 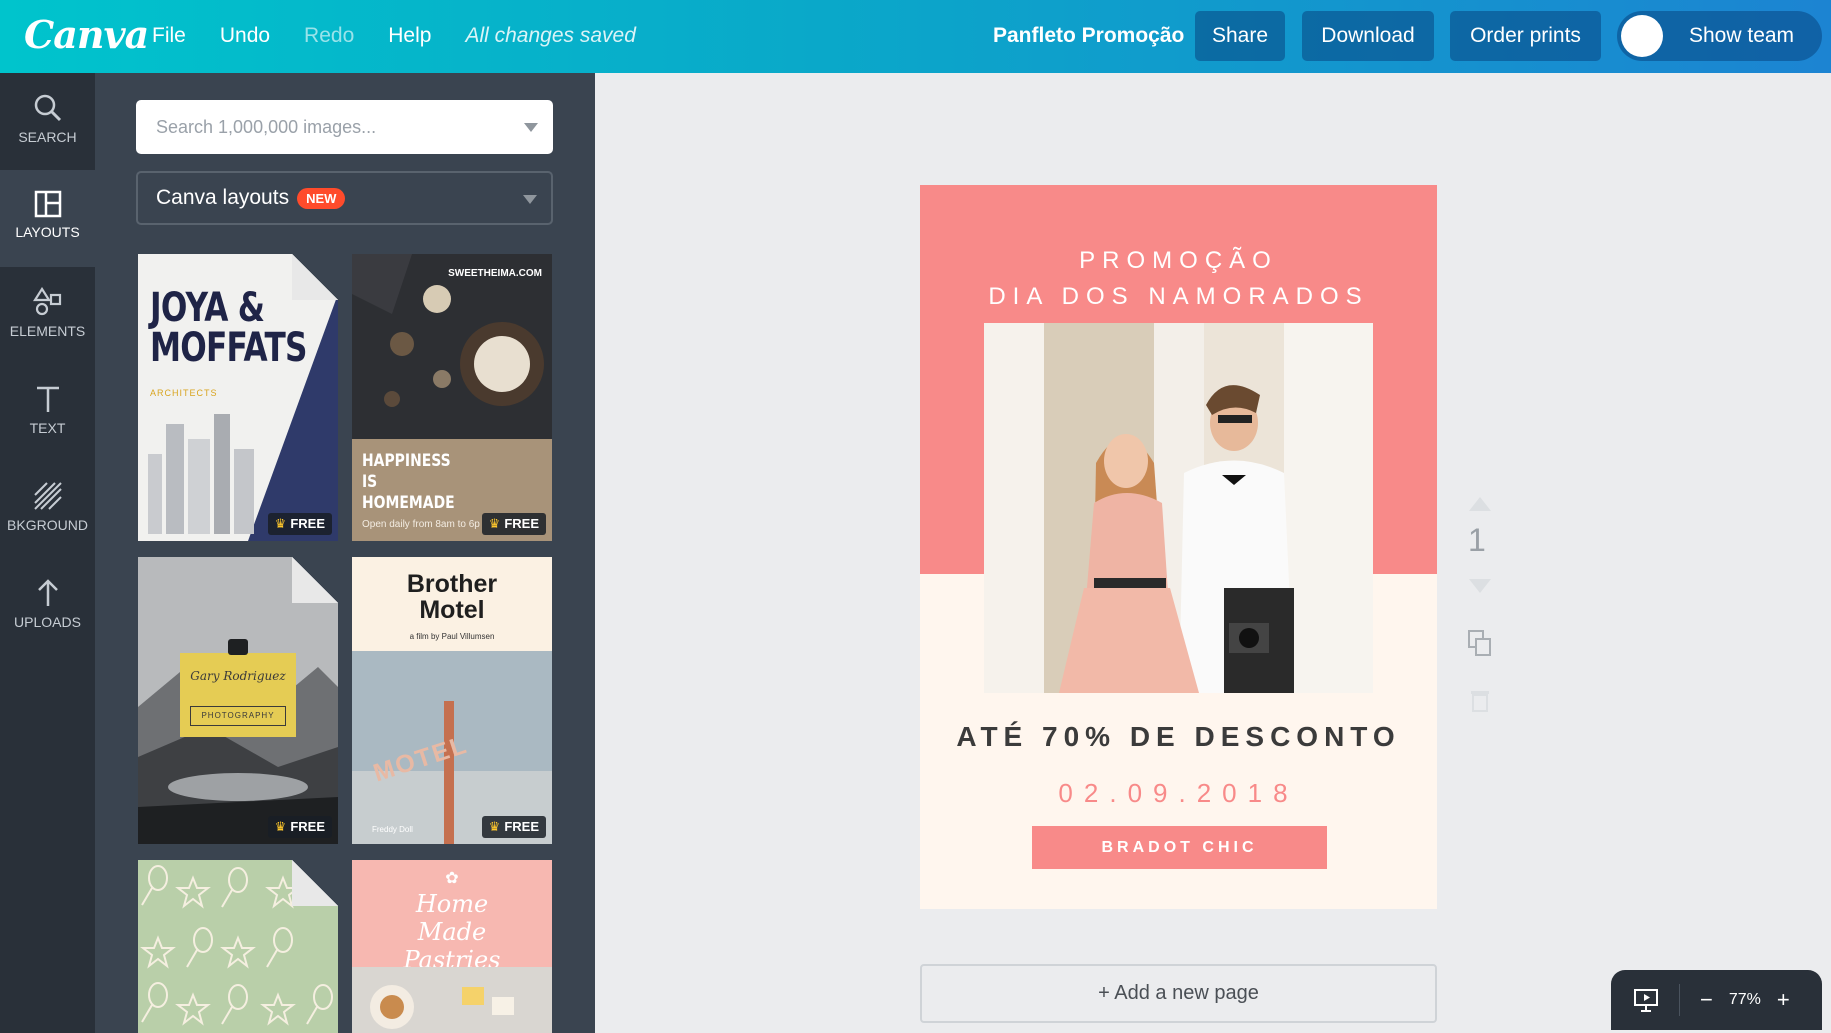 What do you see at coordinates (495, 273) in the screenshot?
I see `template-site: SWEETHEIMA.COM` at bounding box center [495, 273].